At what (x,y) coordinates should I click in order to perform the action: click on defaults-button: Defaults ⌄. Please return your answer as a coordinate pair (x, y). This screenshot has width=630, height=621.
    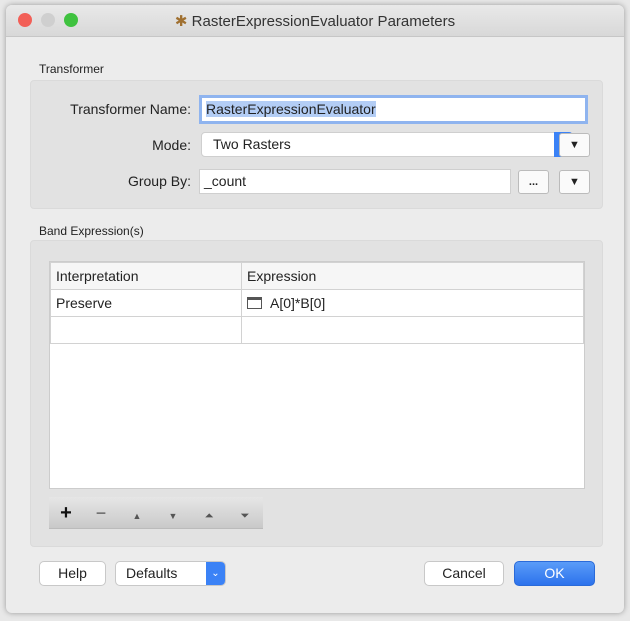
    Looking at the image, I should click on (170, 573).